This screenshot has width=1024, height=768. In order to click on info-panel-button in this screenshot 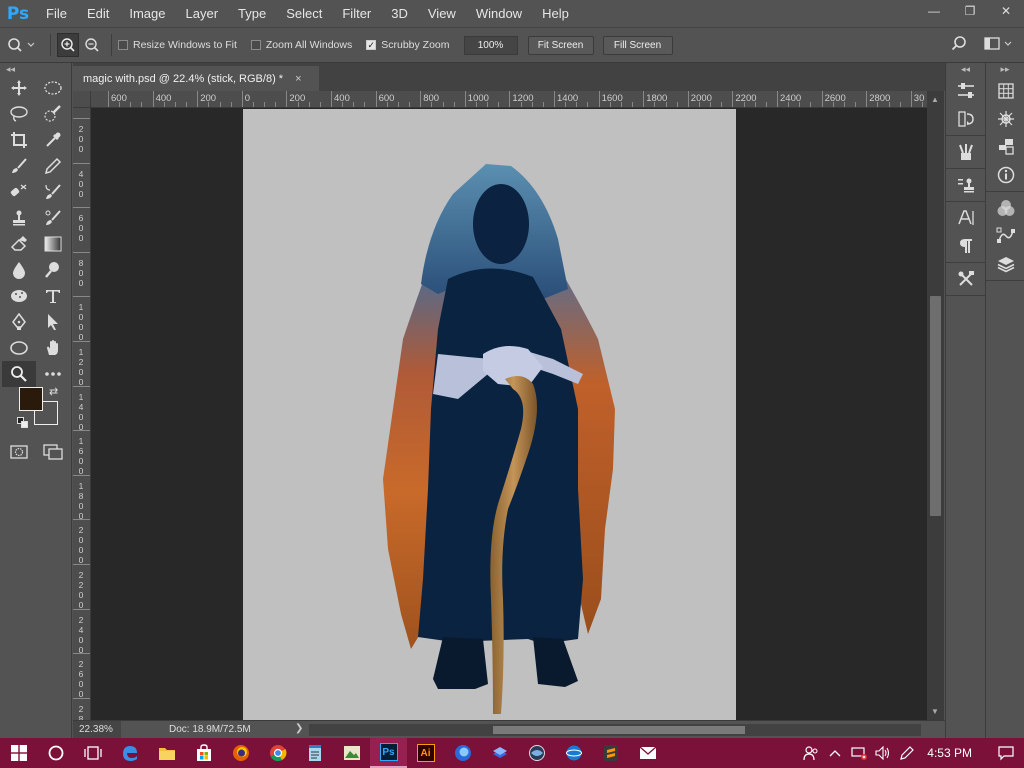, I will do `click(1005, 175)`.